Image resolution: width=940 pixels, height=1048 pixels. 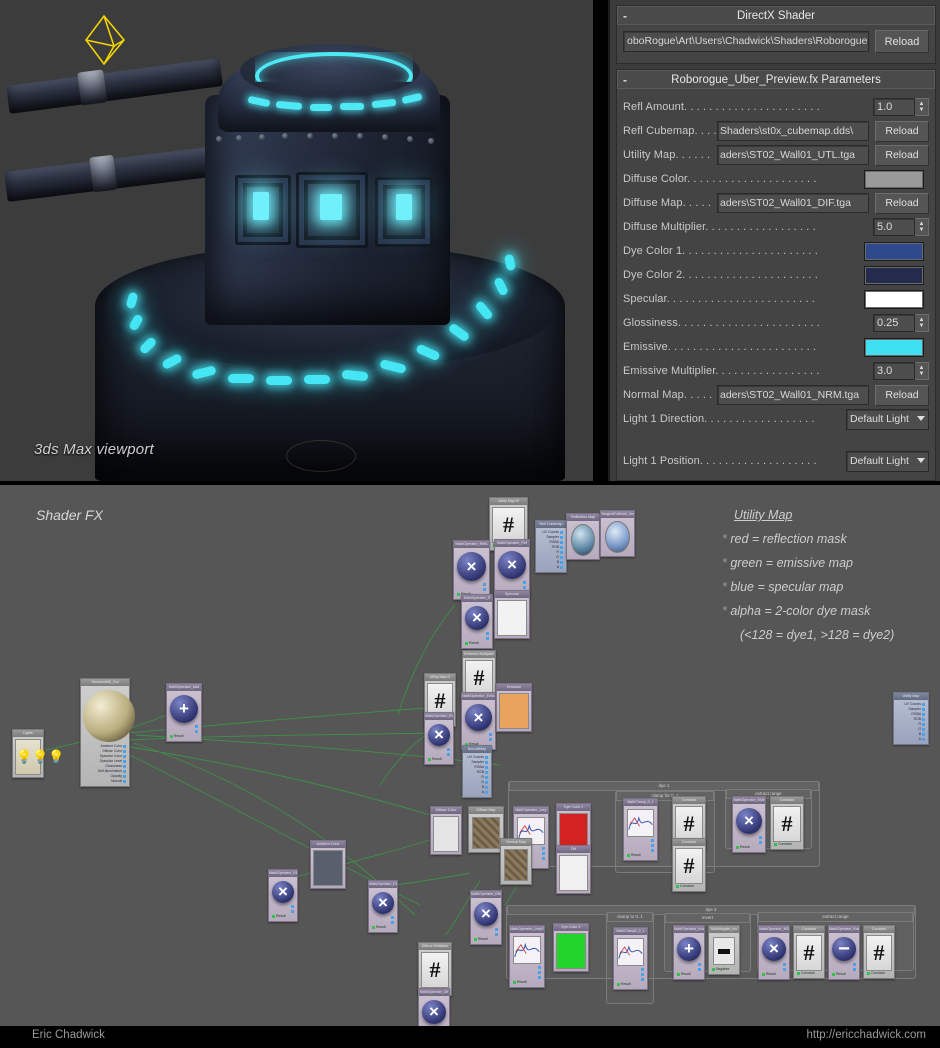 I want to click on negate-node: MathNegate_Inv Negative, so click(x=724, y=950).